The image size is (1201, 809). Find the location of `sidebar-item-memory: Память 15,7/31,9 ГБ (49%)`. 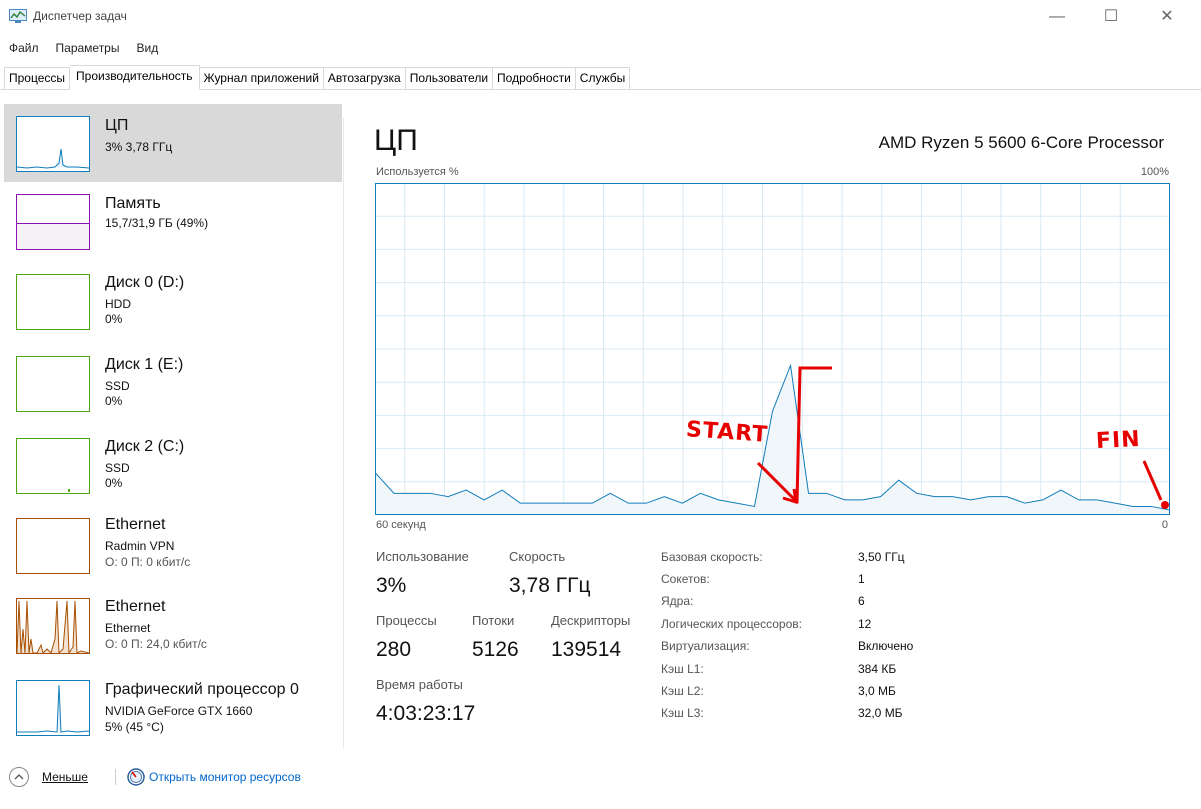

sidebar-item-memory: Память 15,7/31,9 ГБ (49%) is located at coordinates (173, 227).